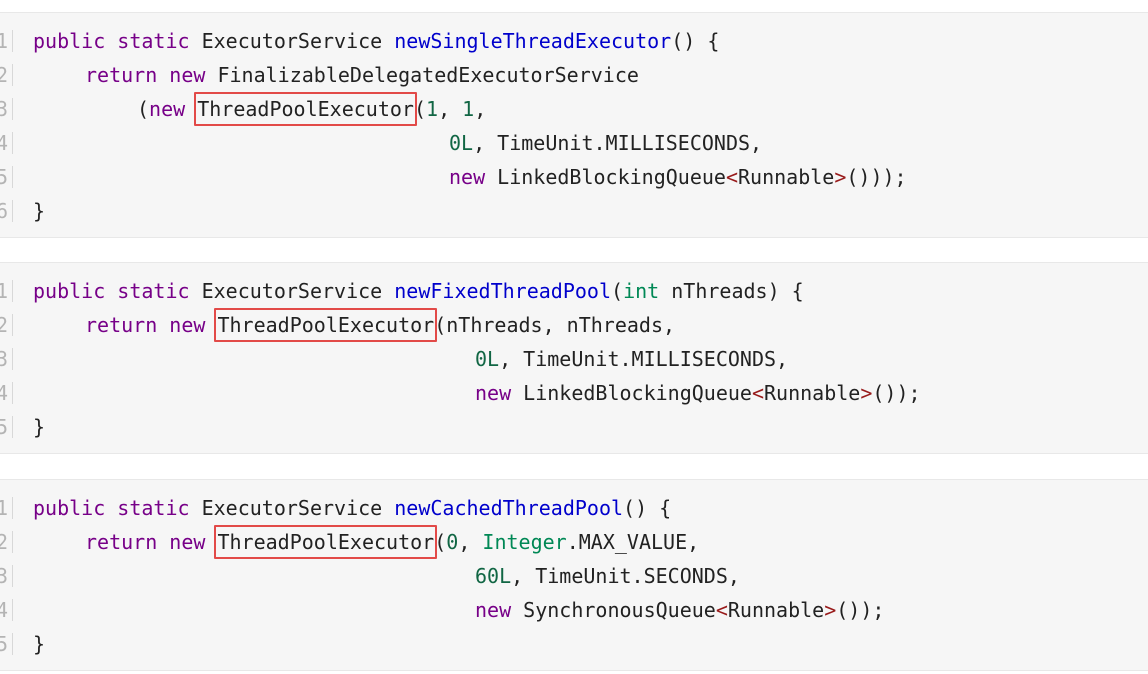 The height and width of the screenshot is (674, 1148). Describe the element at coordinates (619, 610) in the screenshot. I see `class-name: SynchronousQueue` at that location.